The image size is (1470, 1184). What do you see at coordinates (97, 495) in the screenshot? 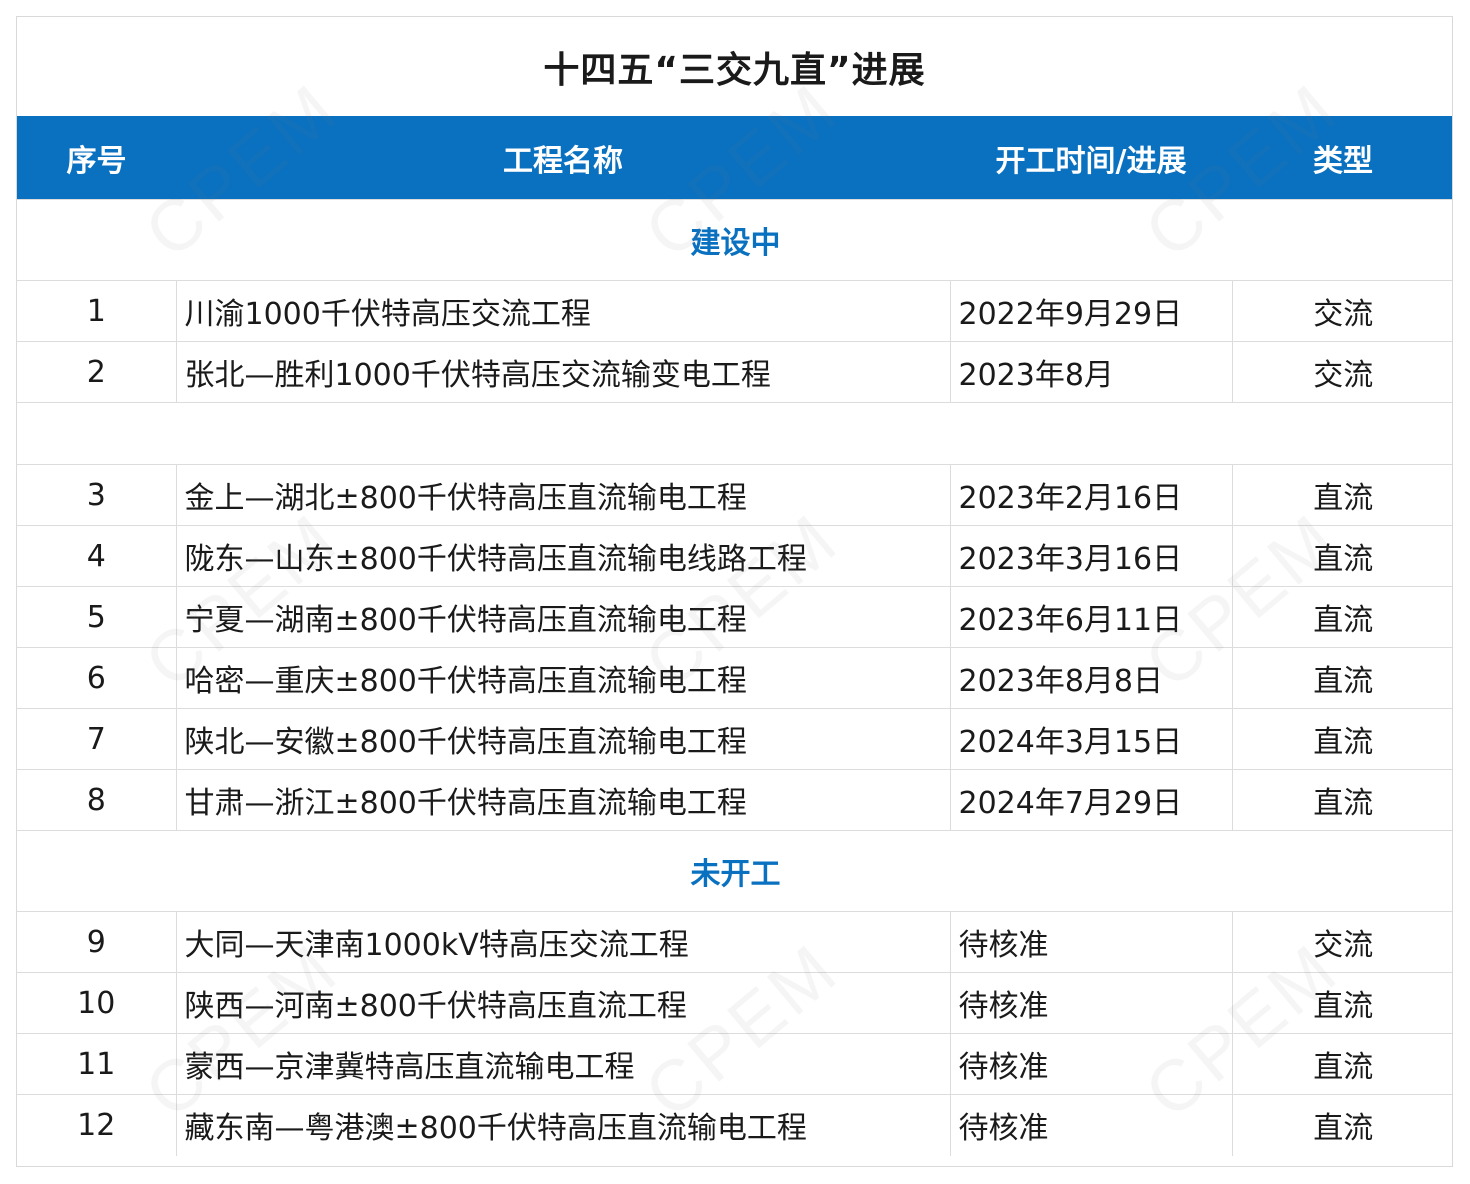
I see `row-index: 3` at bounding box center [97, 495].